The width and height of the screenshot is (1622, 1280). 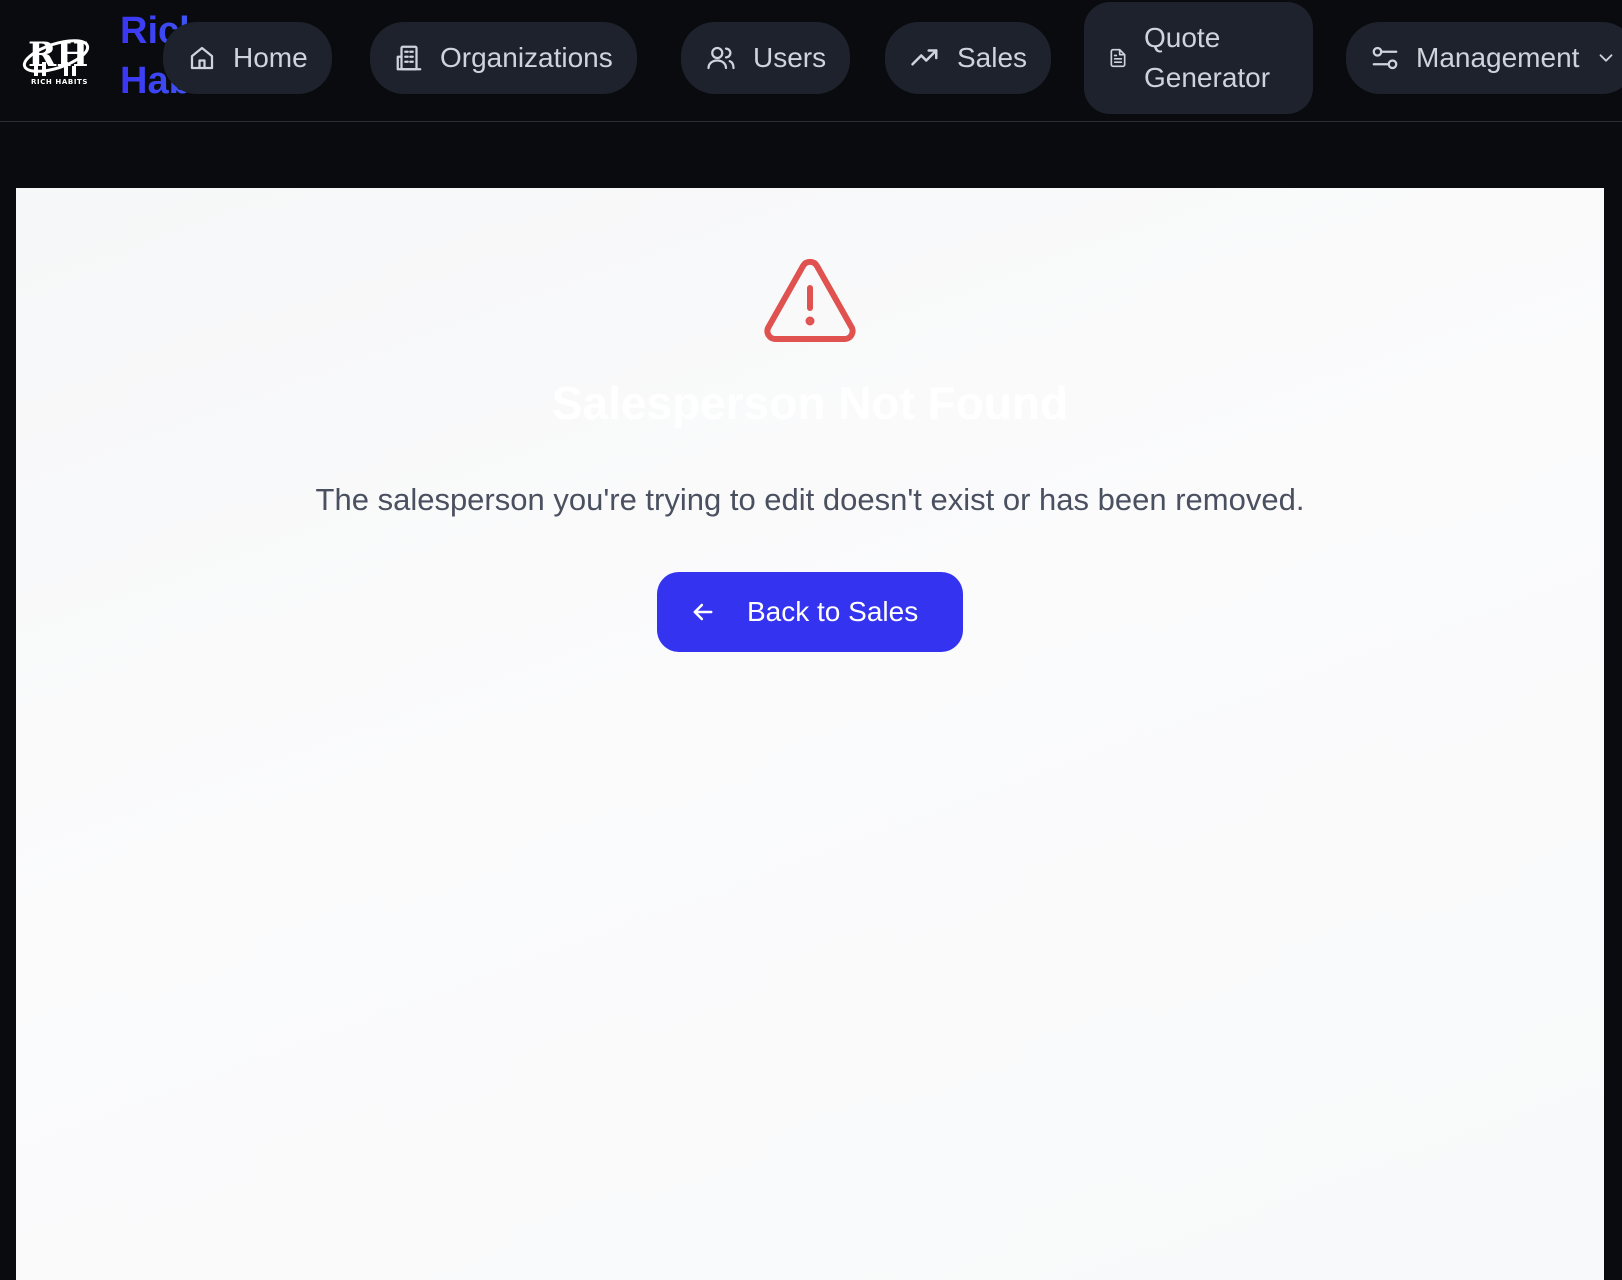 What do you see at coordinates (721, 58) in the screenshot?
I see `users-icon` at bounding box center [721, 58].